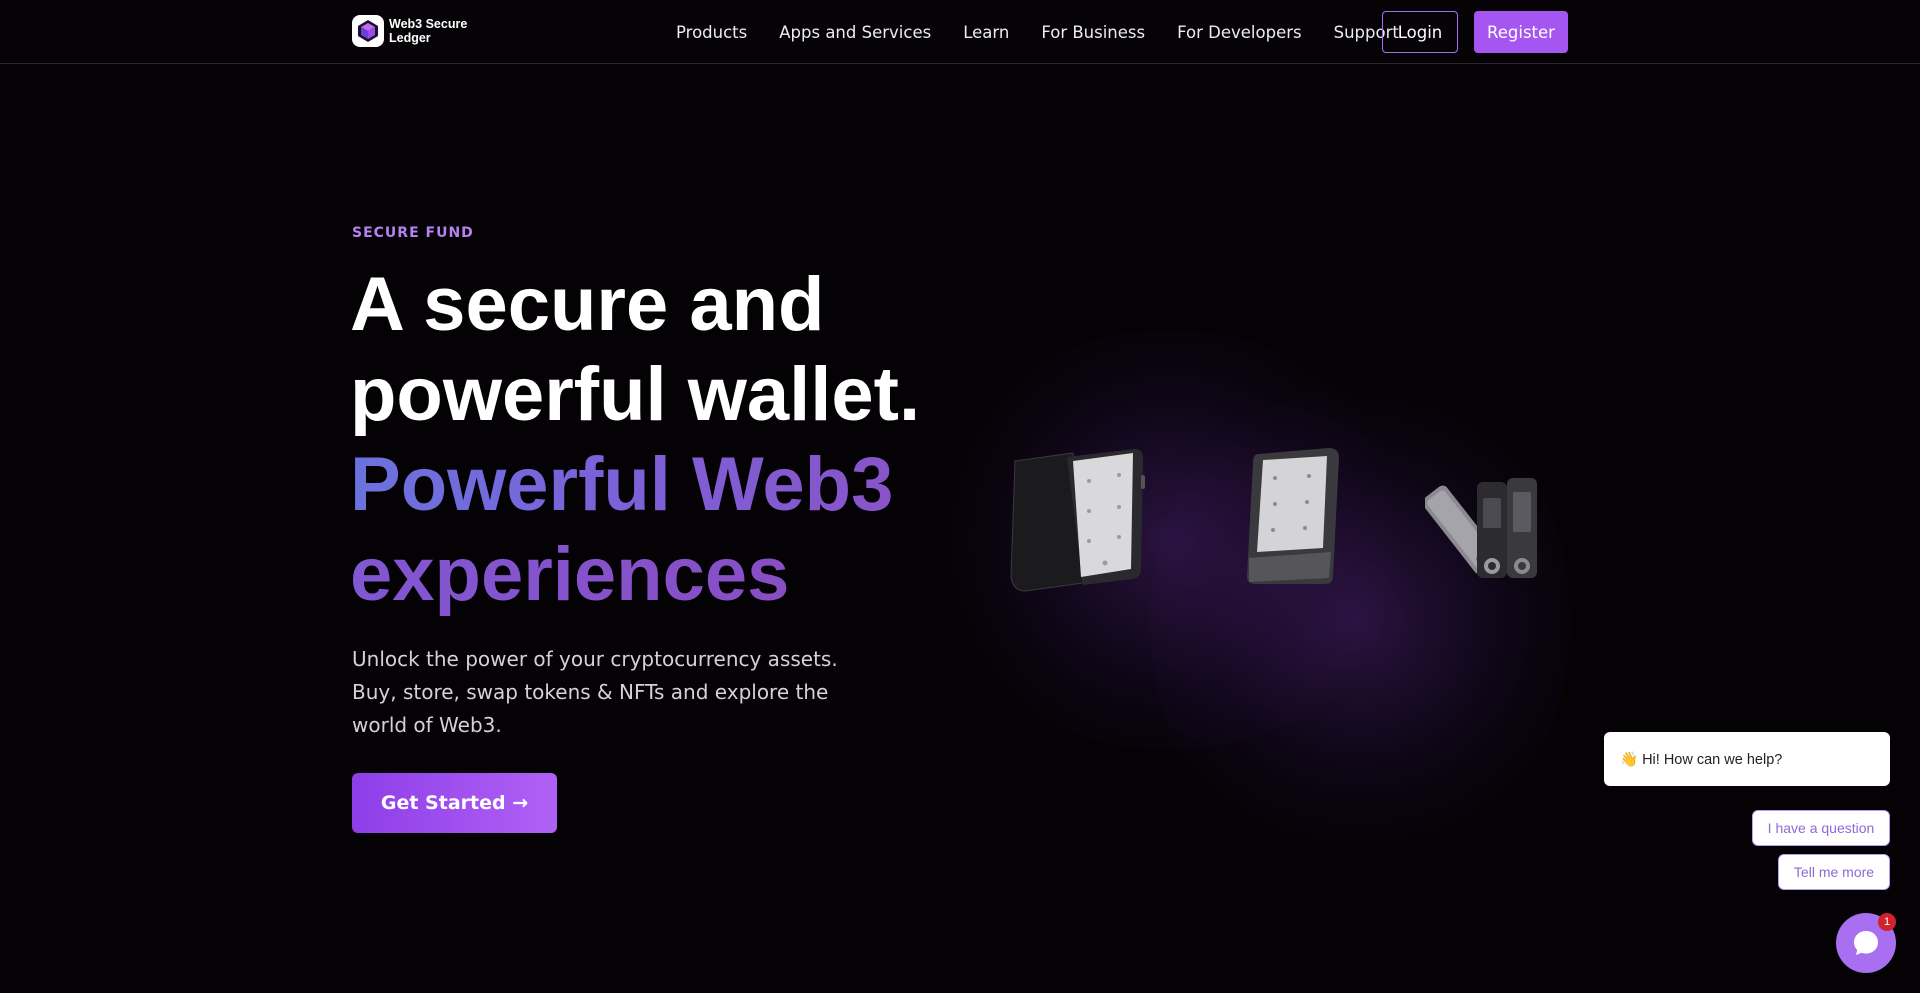 This screenshot has width=1920, height=993. I want to click on usb-device-image, so click(1481, 528).